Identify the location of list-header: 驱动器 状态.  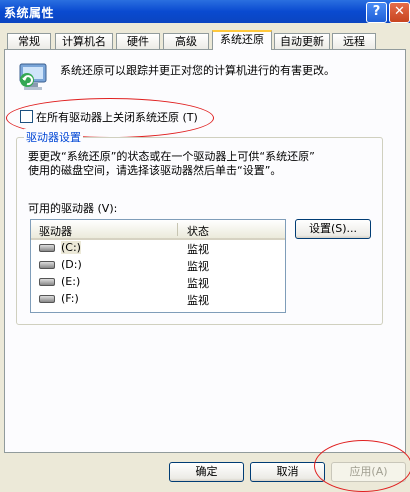
(158, 230).